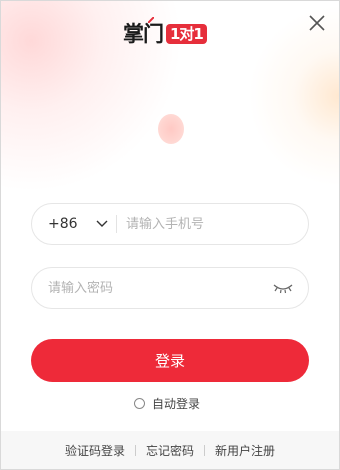 The width and height of the screenshot is (340, 470). Describe the element at coordinates (151, 20) in the screenshot. I see `logo-accent-mark` at that location.